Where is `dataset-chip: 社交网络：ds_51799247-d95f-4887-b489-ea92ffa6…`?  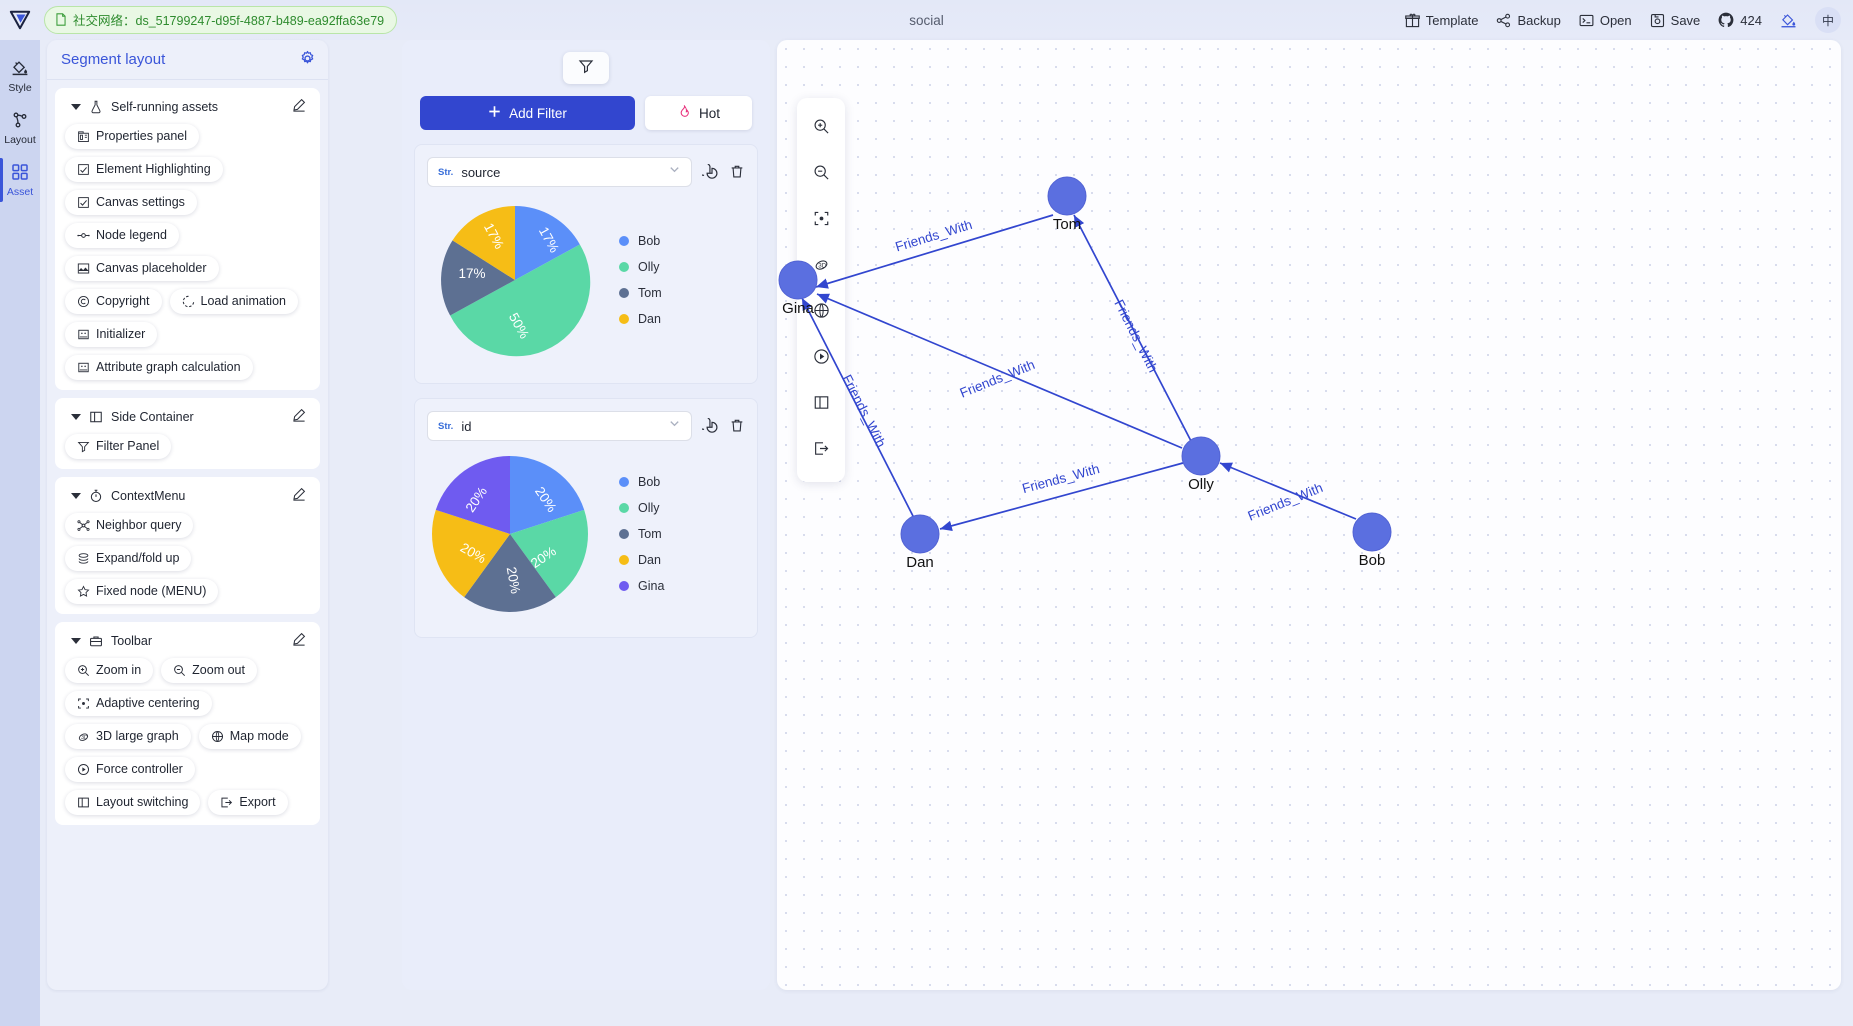 dataset-chip: 社交网络：ds_51799247-d95f-4887-b489-ea92ffa6… is located at coordinates (221, 20).